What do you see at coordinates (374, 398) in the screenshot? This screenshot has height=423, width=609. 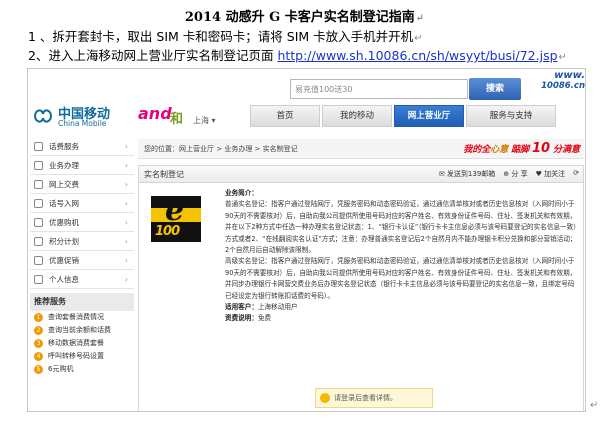 I see `login-notice: 请登录后查看详情。` at bounding box center [374, 398].